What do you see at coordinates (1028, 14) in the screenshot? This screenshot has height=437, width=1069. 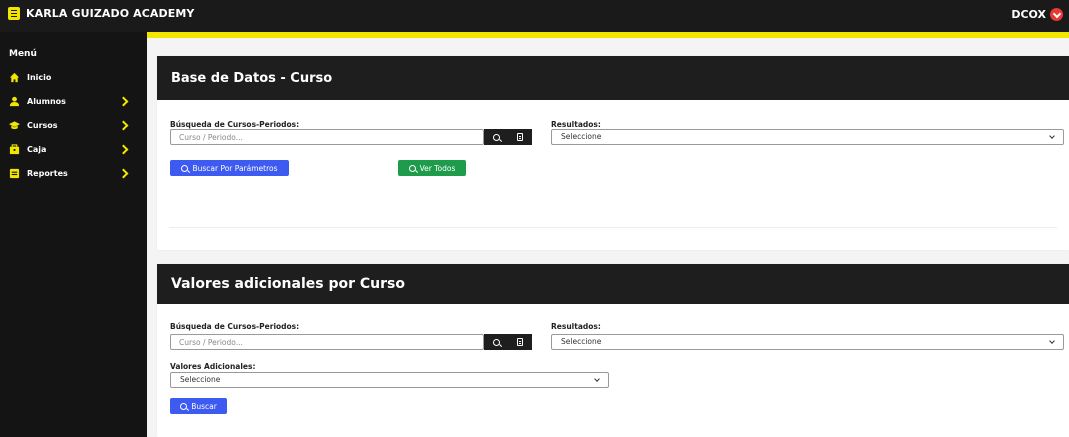 I see `user-name: DCOX` at bounding box center [1028, 14].